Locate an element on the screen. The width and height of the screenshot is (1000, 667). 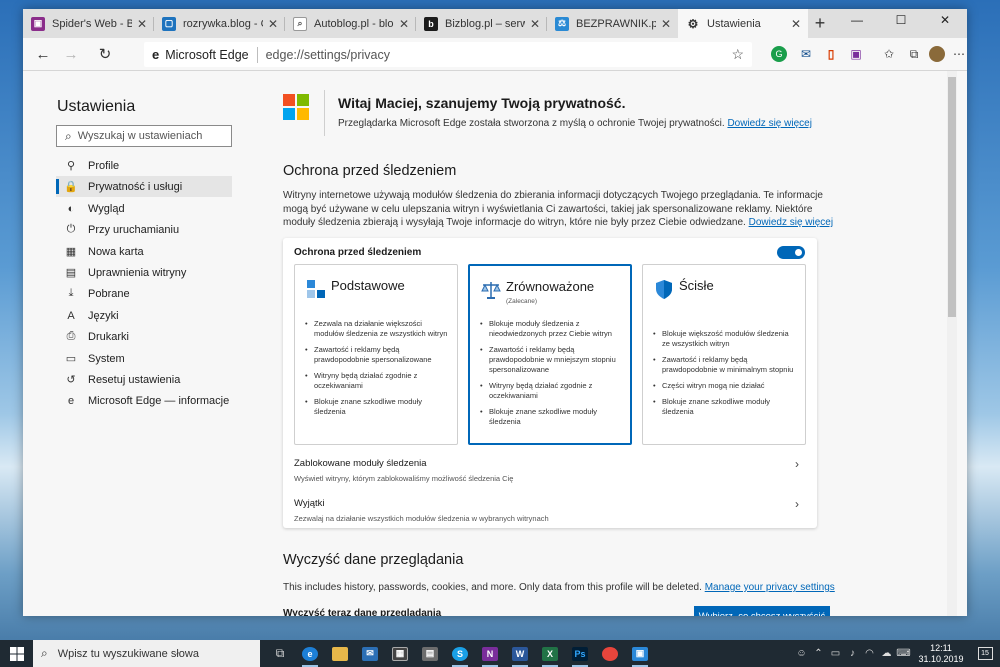
start-button is located at coordinates (16, 653).